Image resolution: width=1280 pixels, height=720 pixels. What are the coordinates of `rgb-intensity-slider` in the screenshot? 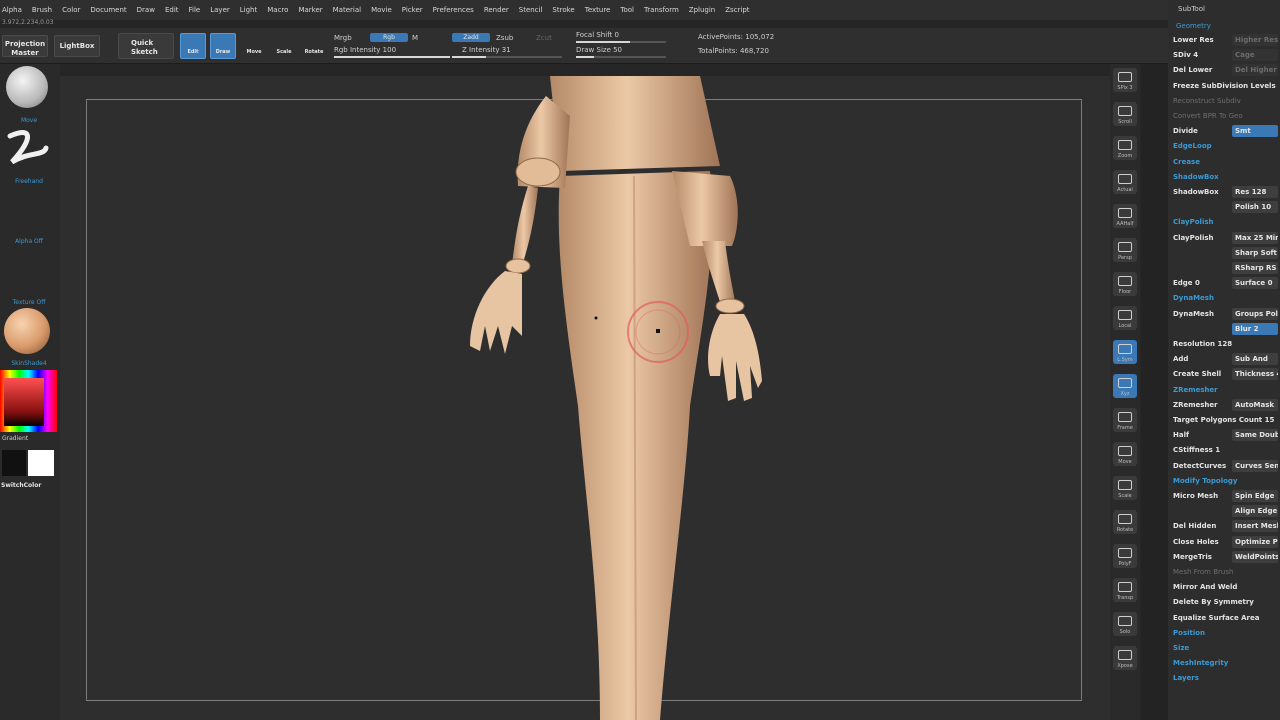 It's located at (392, 57).